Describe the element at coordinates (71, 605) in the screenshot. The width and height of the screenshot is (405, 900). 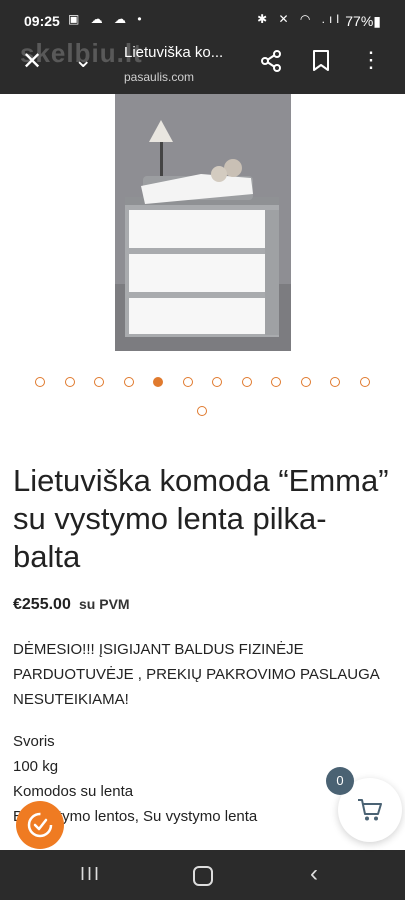
I see `price-row: €255.00 su PVM` at that location.